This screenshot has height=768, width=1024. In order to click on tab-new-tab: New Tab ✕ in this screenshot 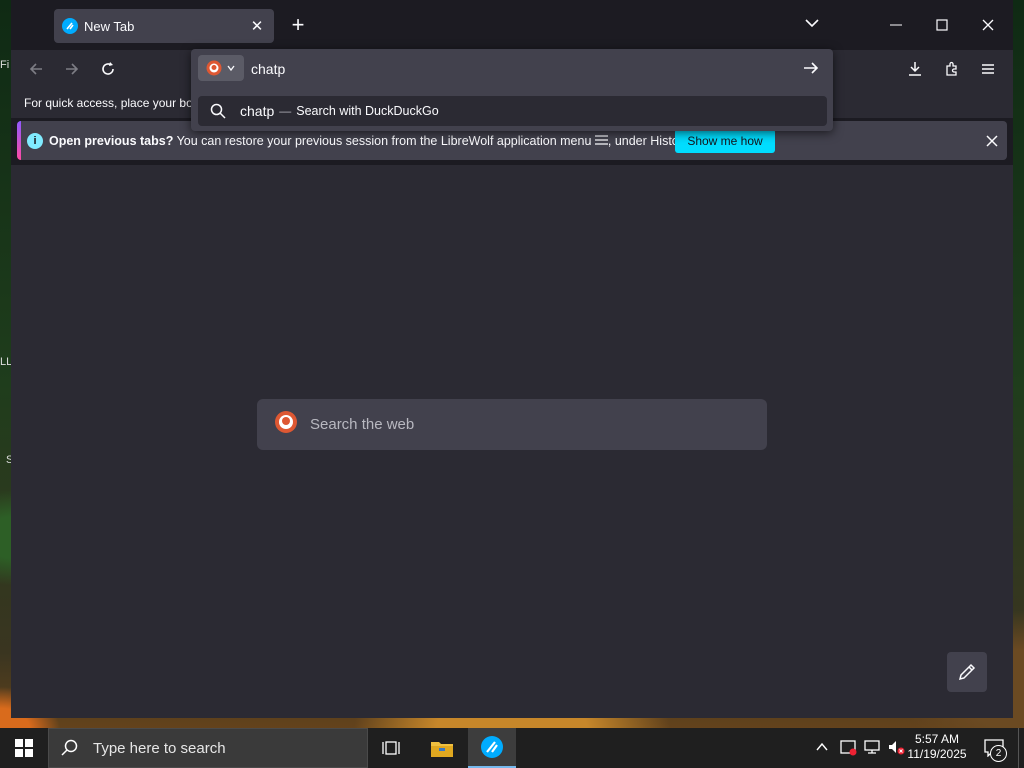, I will do `click(164, 26)`.